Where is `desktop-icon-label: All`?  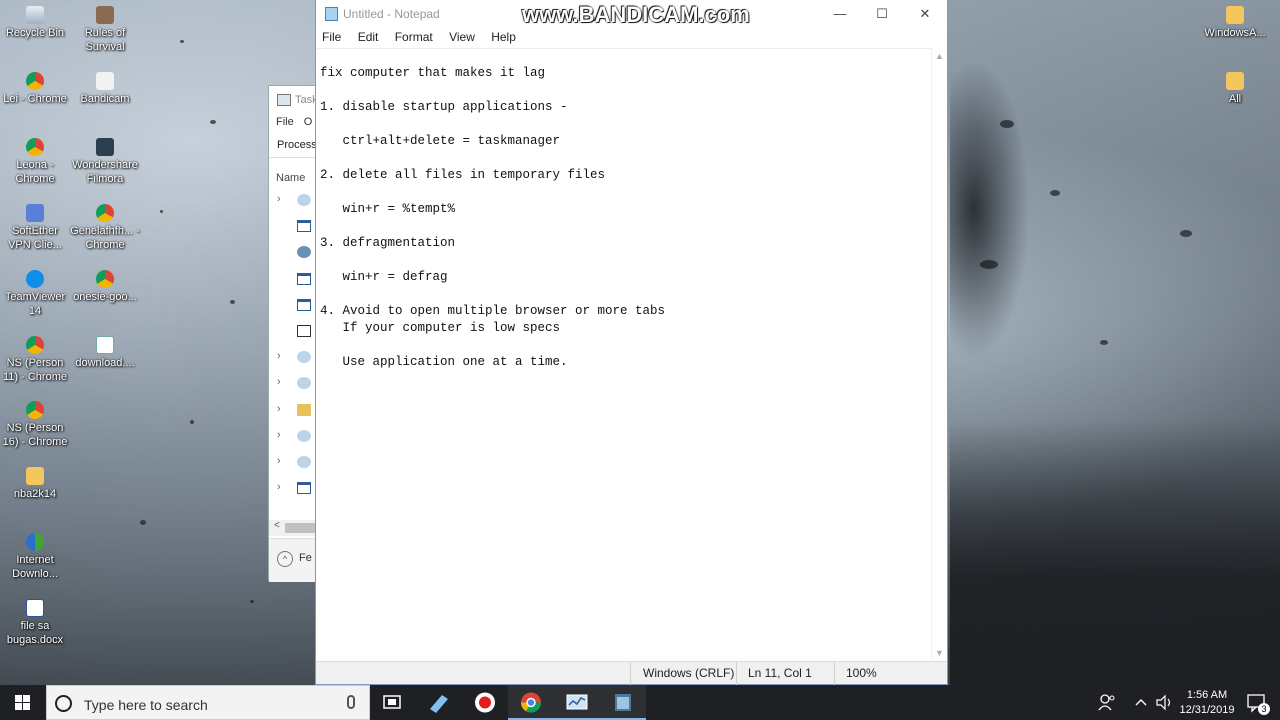 desktop-icon-label: All is located at coordinates (1235, 99).